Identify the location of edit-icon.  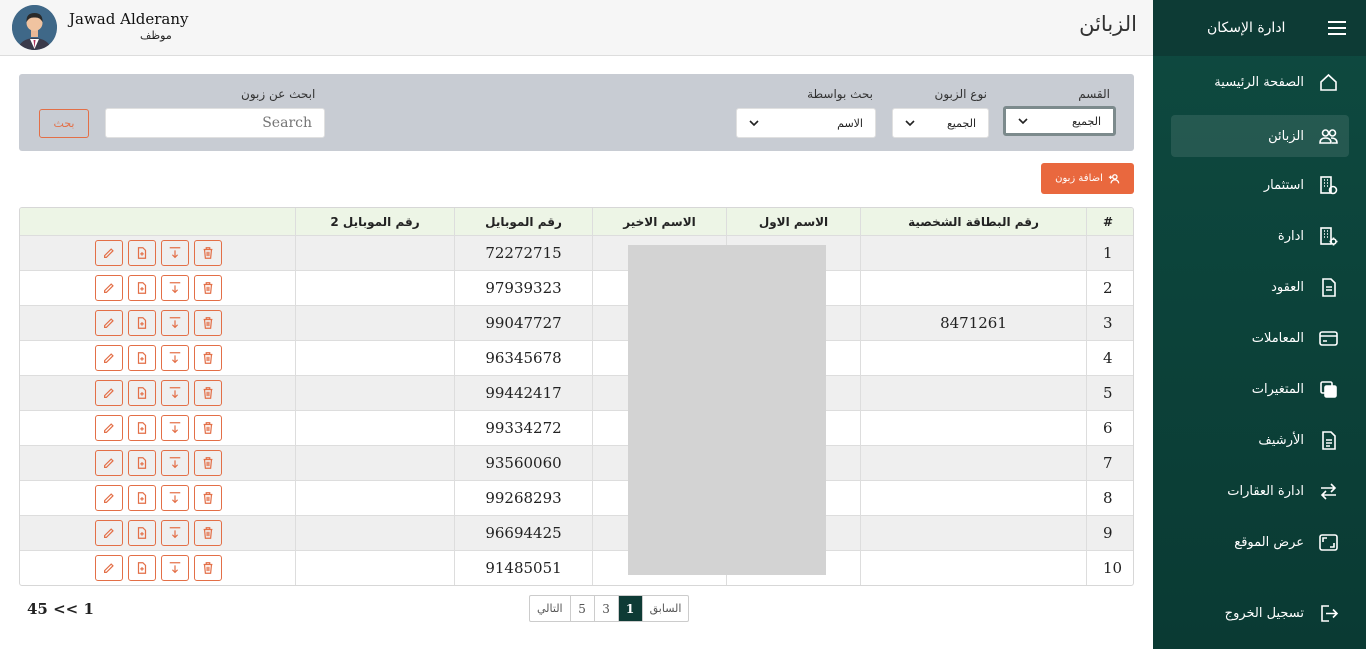
(109, 428).